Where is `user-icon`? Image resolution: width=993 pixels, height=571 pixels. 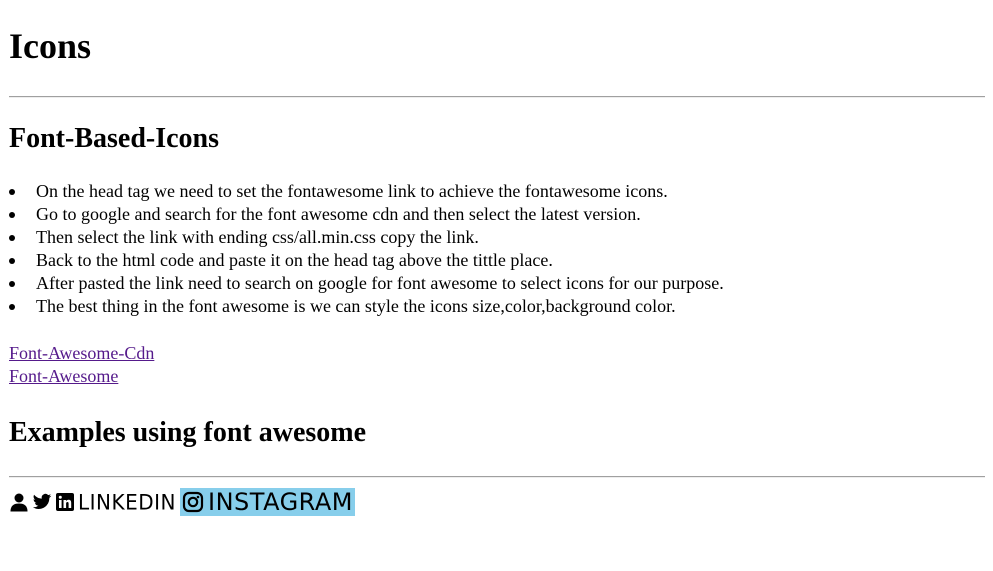 user-icon is located at coordinates (19, 502).